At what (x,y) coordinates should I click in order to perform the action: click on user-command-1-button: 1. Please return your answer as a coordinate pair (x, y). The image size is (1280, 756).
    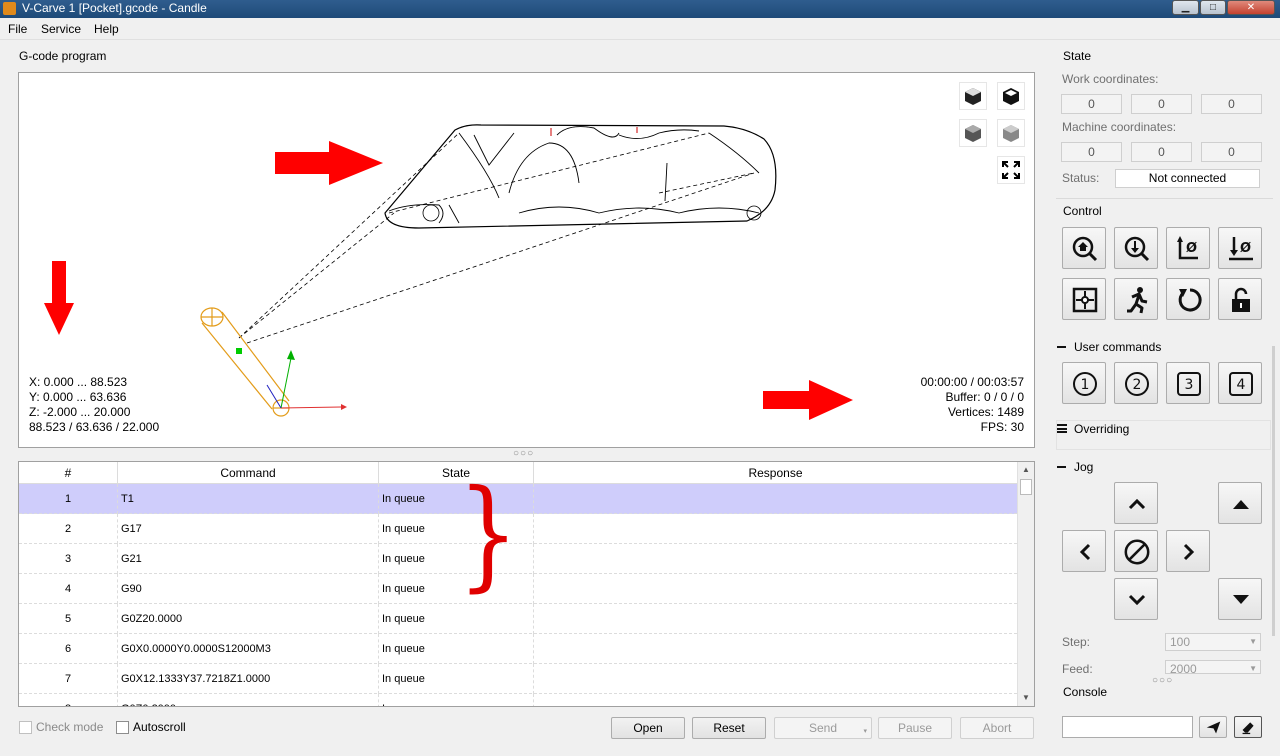
    Looking at the image, I should click on (1084, 383).